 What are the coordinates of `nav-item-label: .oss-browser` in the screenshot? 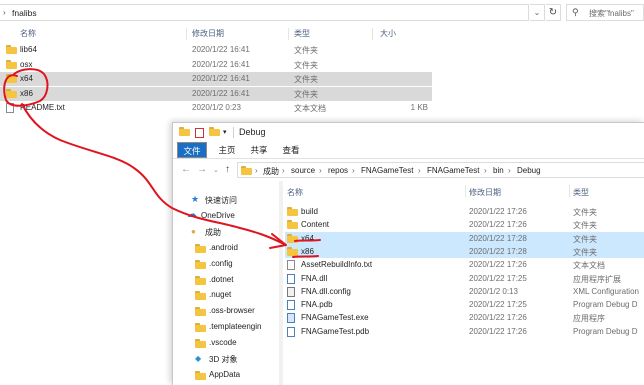 It's located at (232, 311).